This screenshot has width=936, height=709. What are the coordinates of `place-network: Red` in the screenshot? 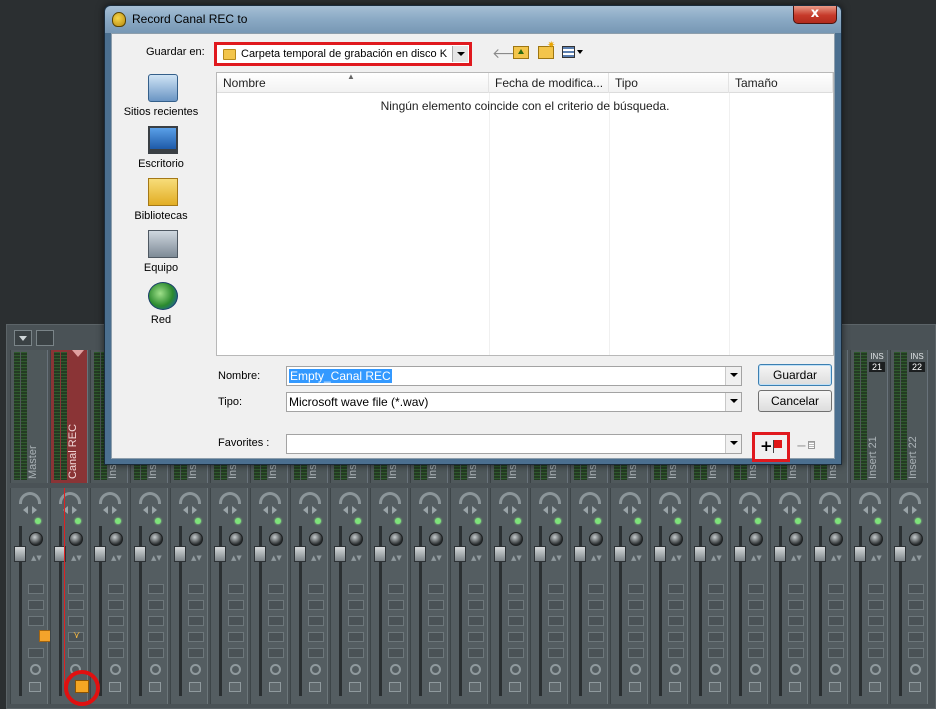 It's located at (161, 308).